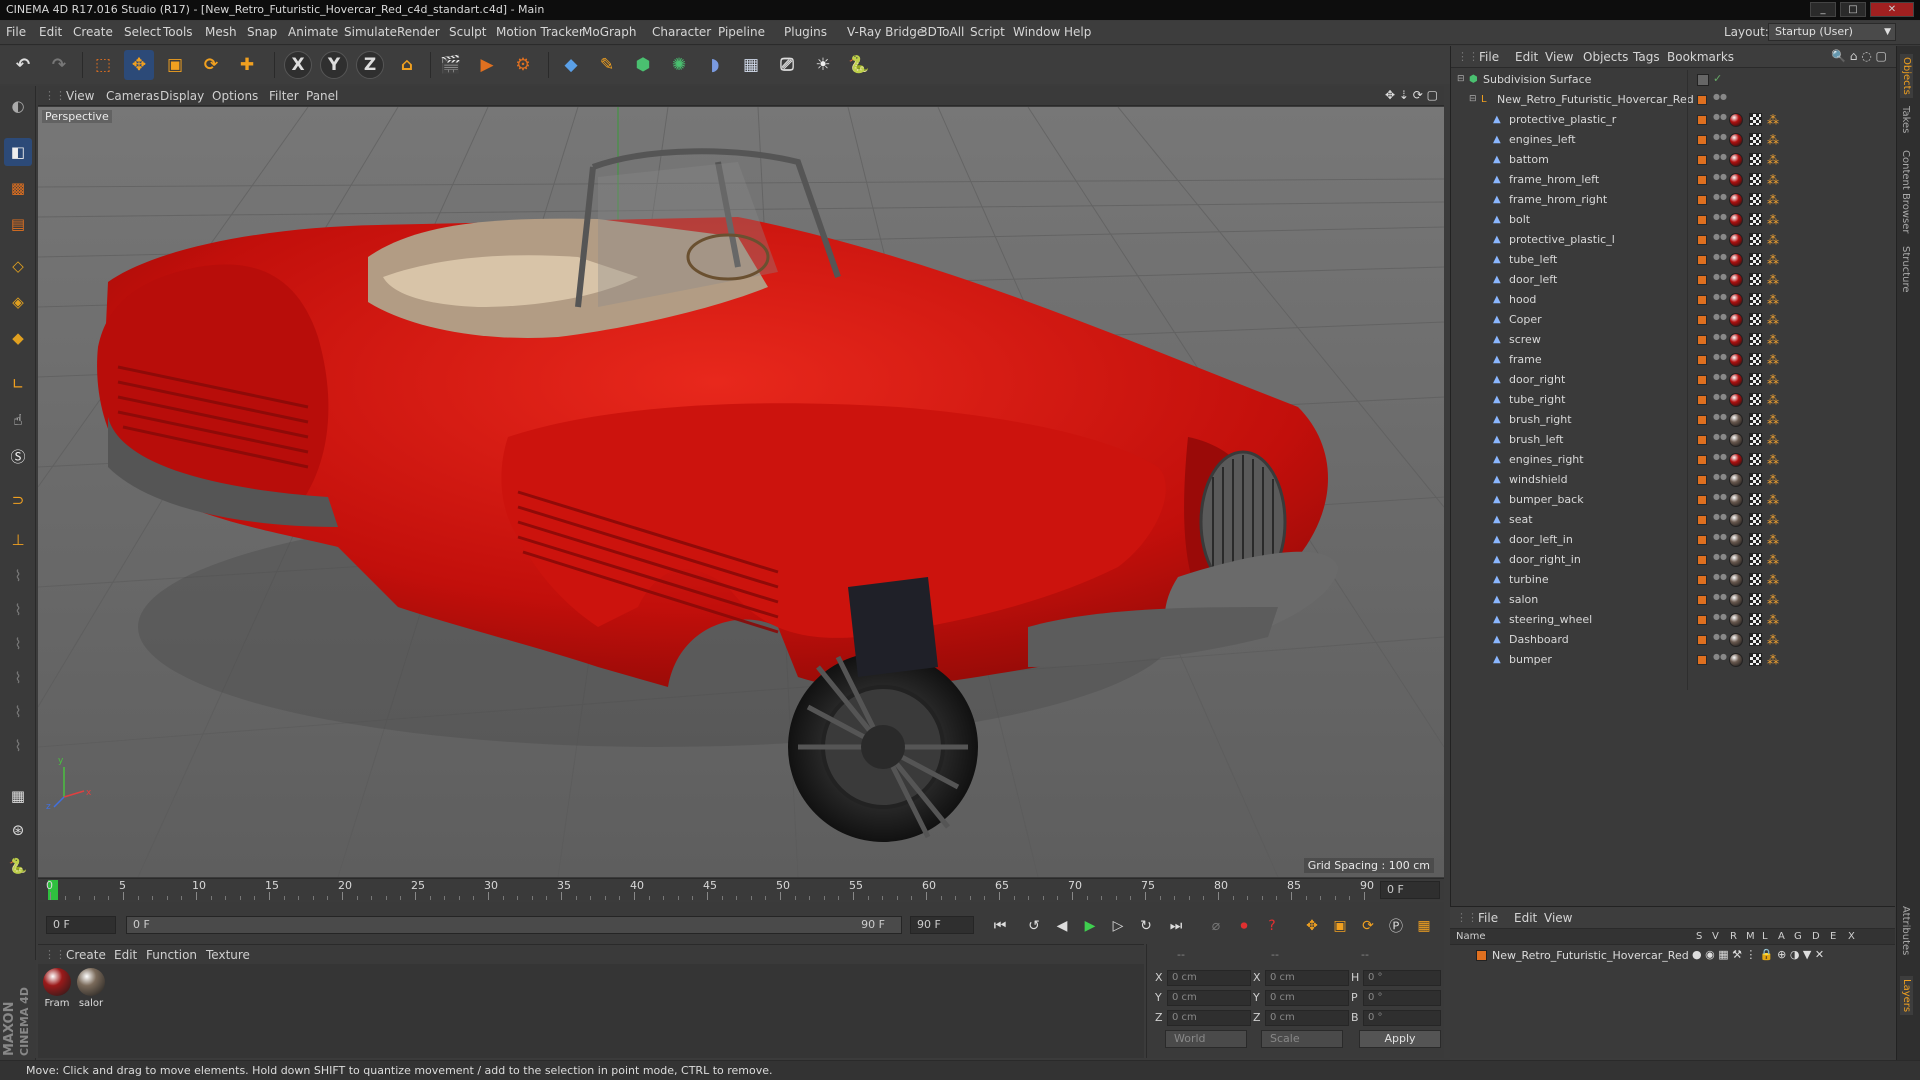 This screenshot has height=1080, width=1920. Describe the element at coordinates (1521, 519) in the screenshot. I see `object-name: seat` at that location.